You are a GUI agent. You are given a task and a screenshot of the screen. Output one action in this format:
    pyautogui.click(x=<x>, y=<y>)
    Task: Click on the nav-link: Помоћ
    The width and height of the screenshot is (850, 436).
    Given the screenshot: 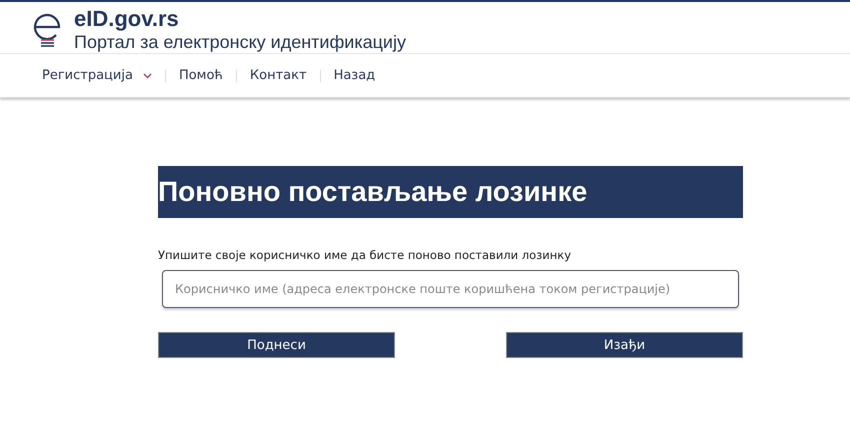 What is the action you would take?
    pyautogui.click(x=200, y=75)
    